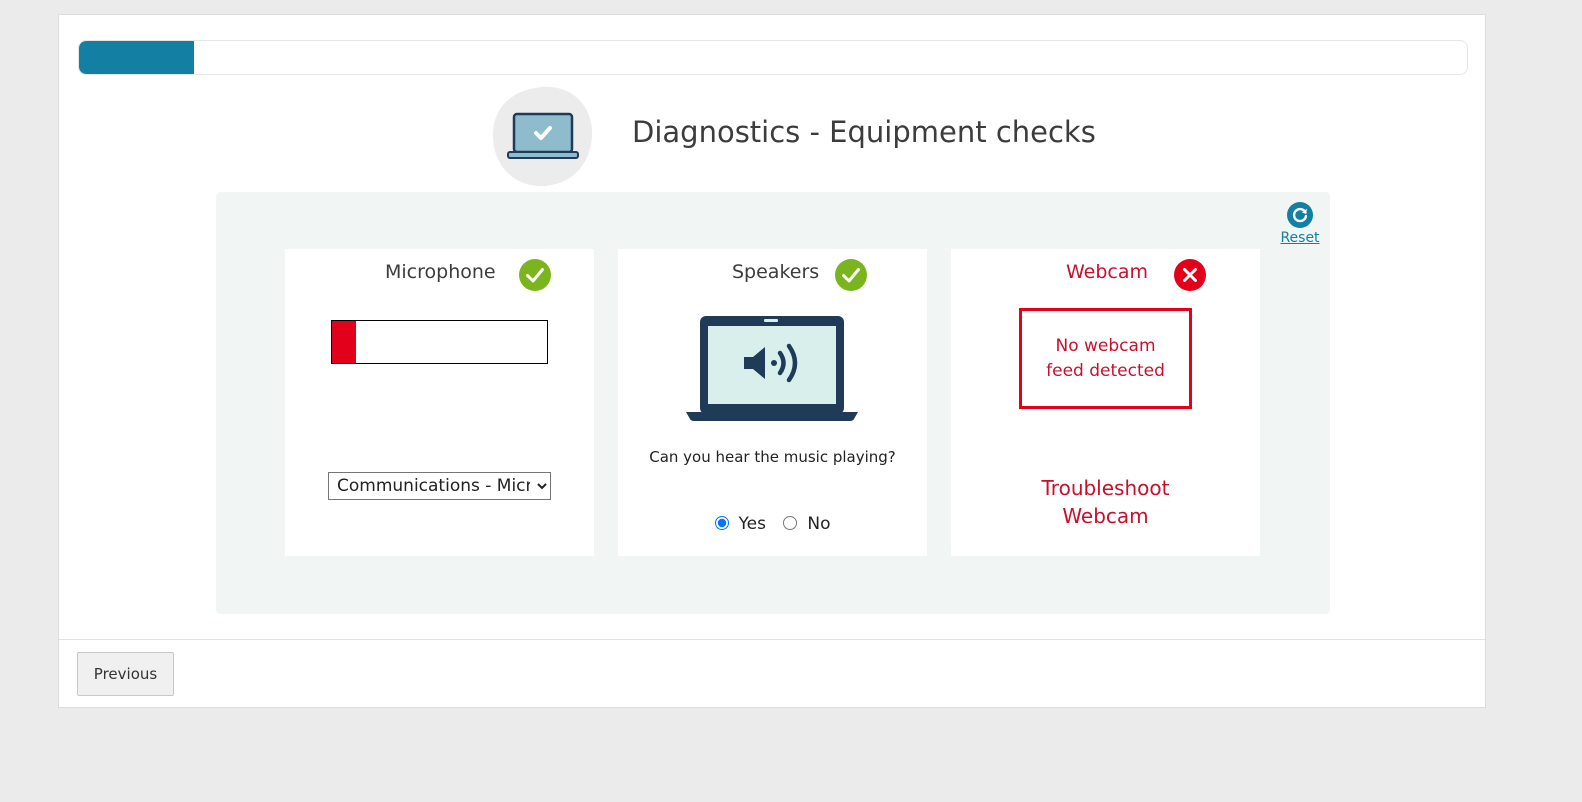  What do you see at coordinates (721, 523) in the screenshot?
I see `speakers-yes-radio` at bounding box center [721, 523].